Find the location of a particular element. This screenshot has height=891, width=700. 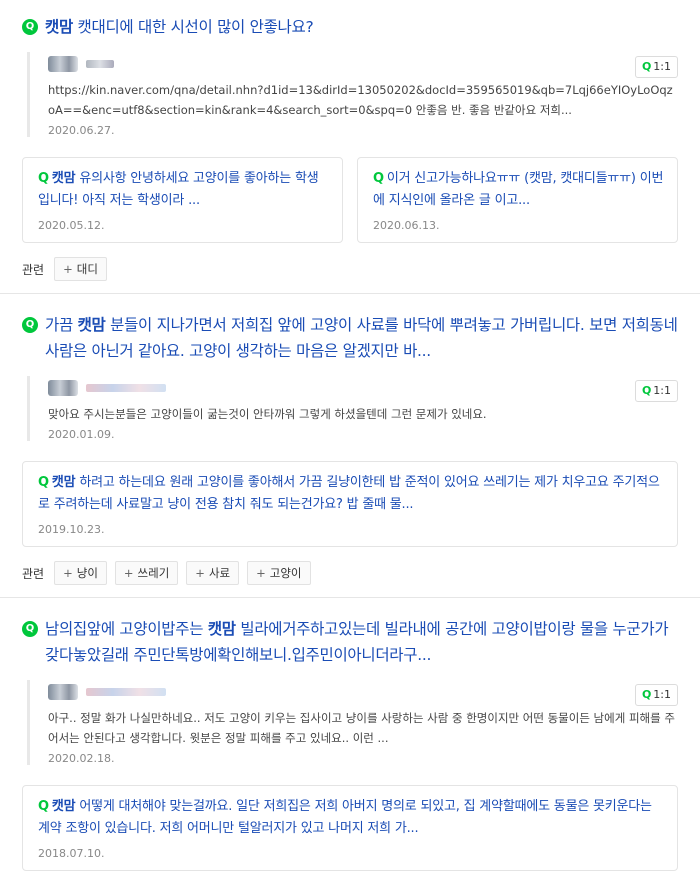

title-text: 캣대디에 대한 시선이 많이 안좋나요? is located at coordinates (193, 27).